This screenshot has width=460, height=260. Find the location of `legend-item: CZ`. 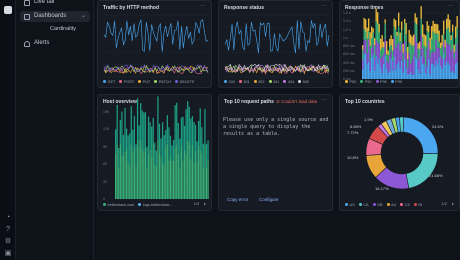

legend-item: CZ is located at coordinates (405, 205).